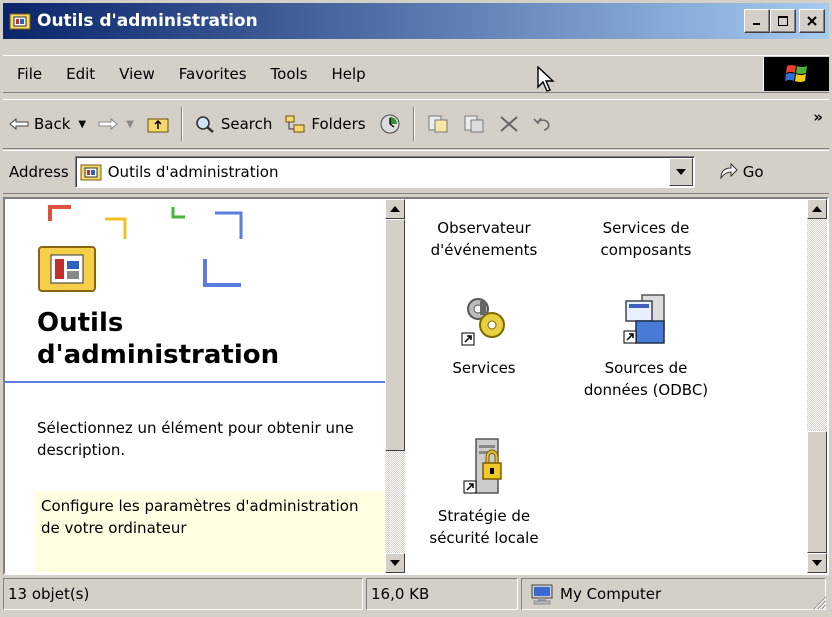  I want to click on search-label: Search, so click(246, 124).